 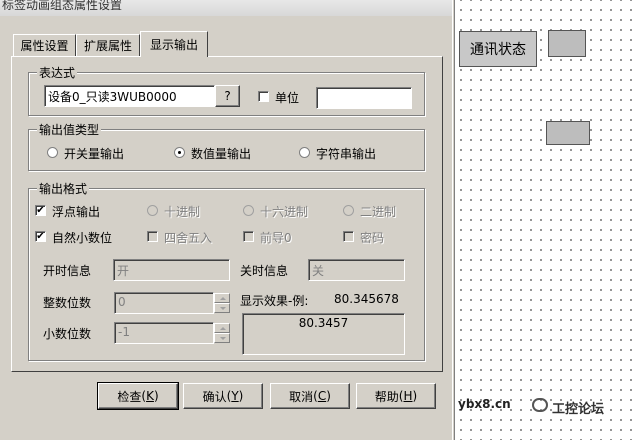 I want to click on off-info-input: 关, so click(x=356, y=270).